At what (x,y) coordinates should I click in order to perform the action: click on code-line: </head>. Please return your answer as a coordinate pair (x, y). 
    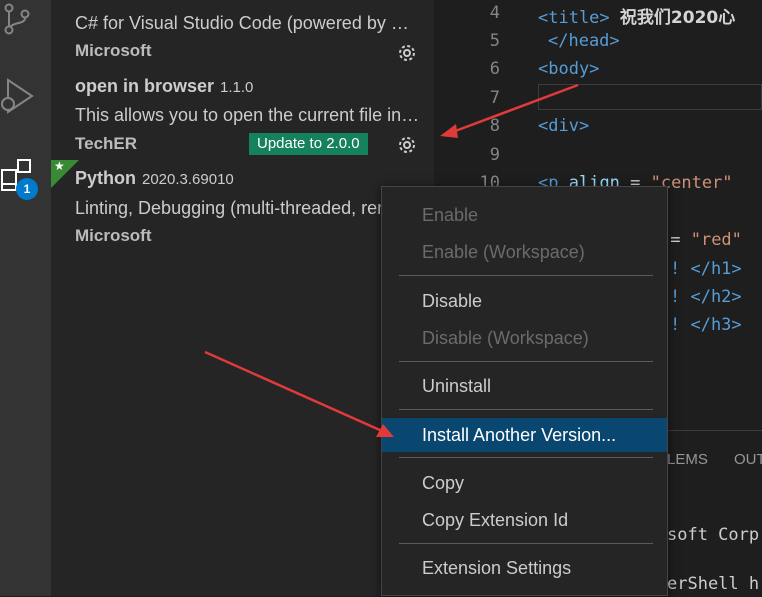
    Looking at the image, I should click on (584, 41).